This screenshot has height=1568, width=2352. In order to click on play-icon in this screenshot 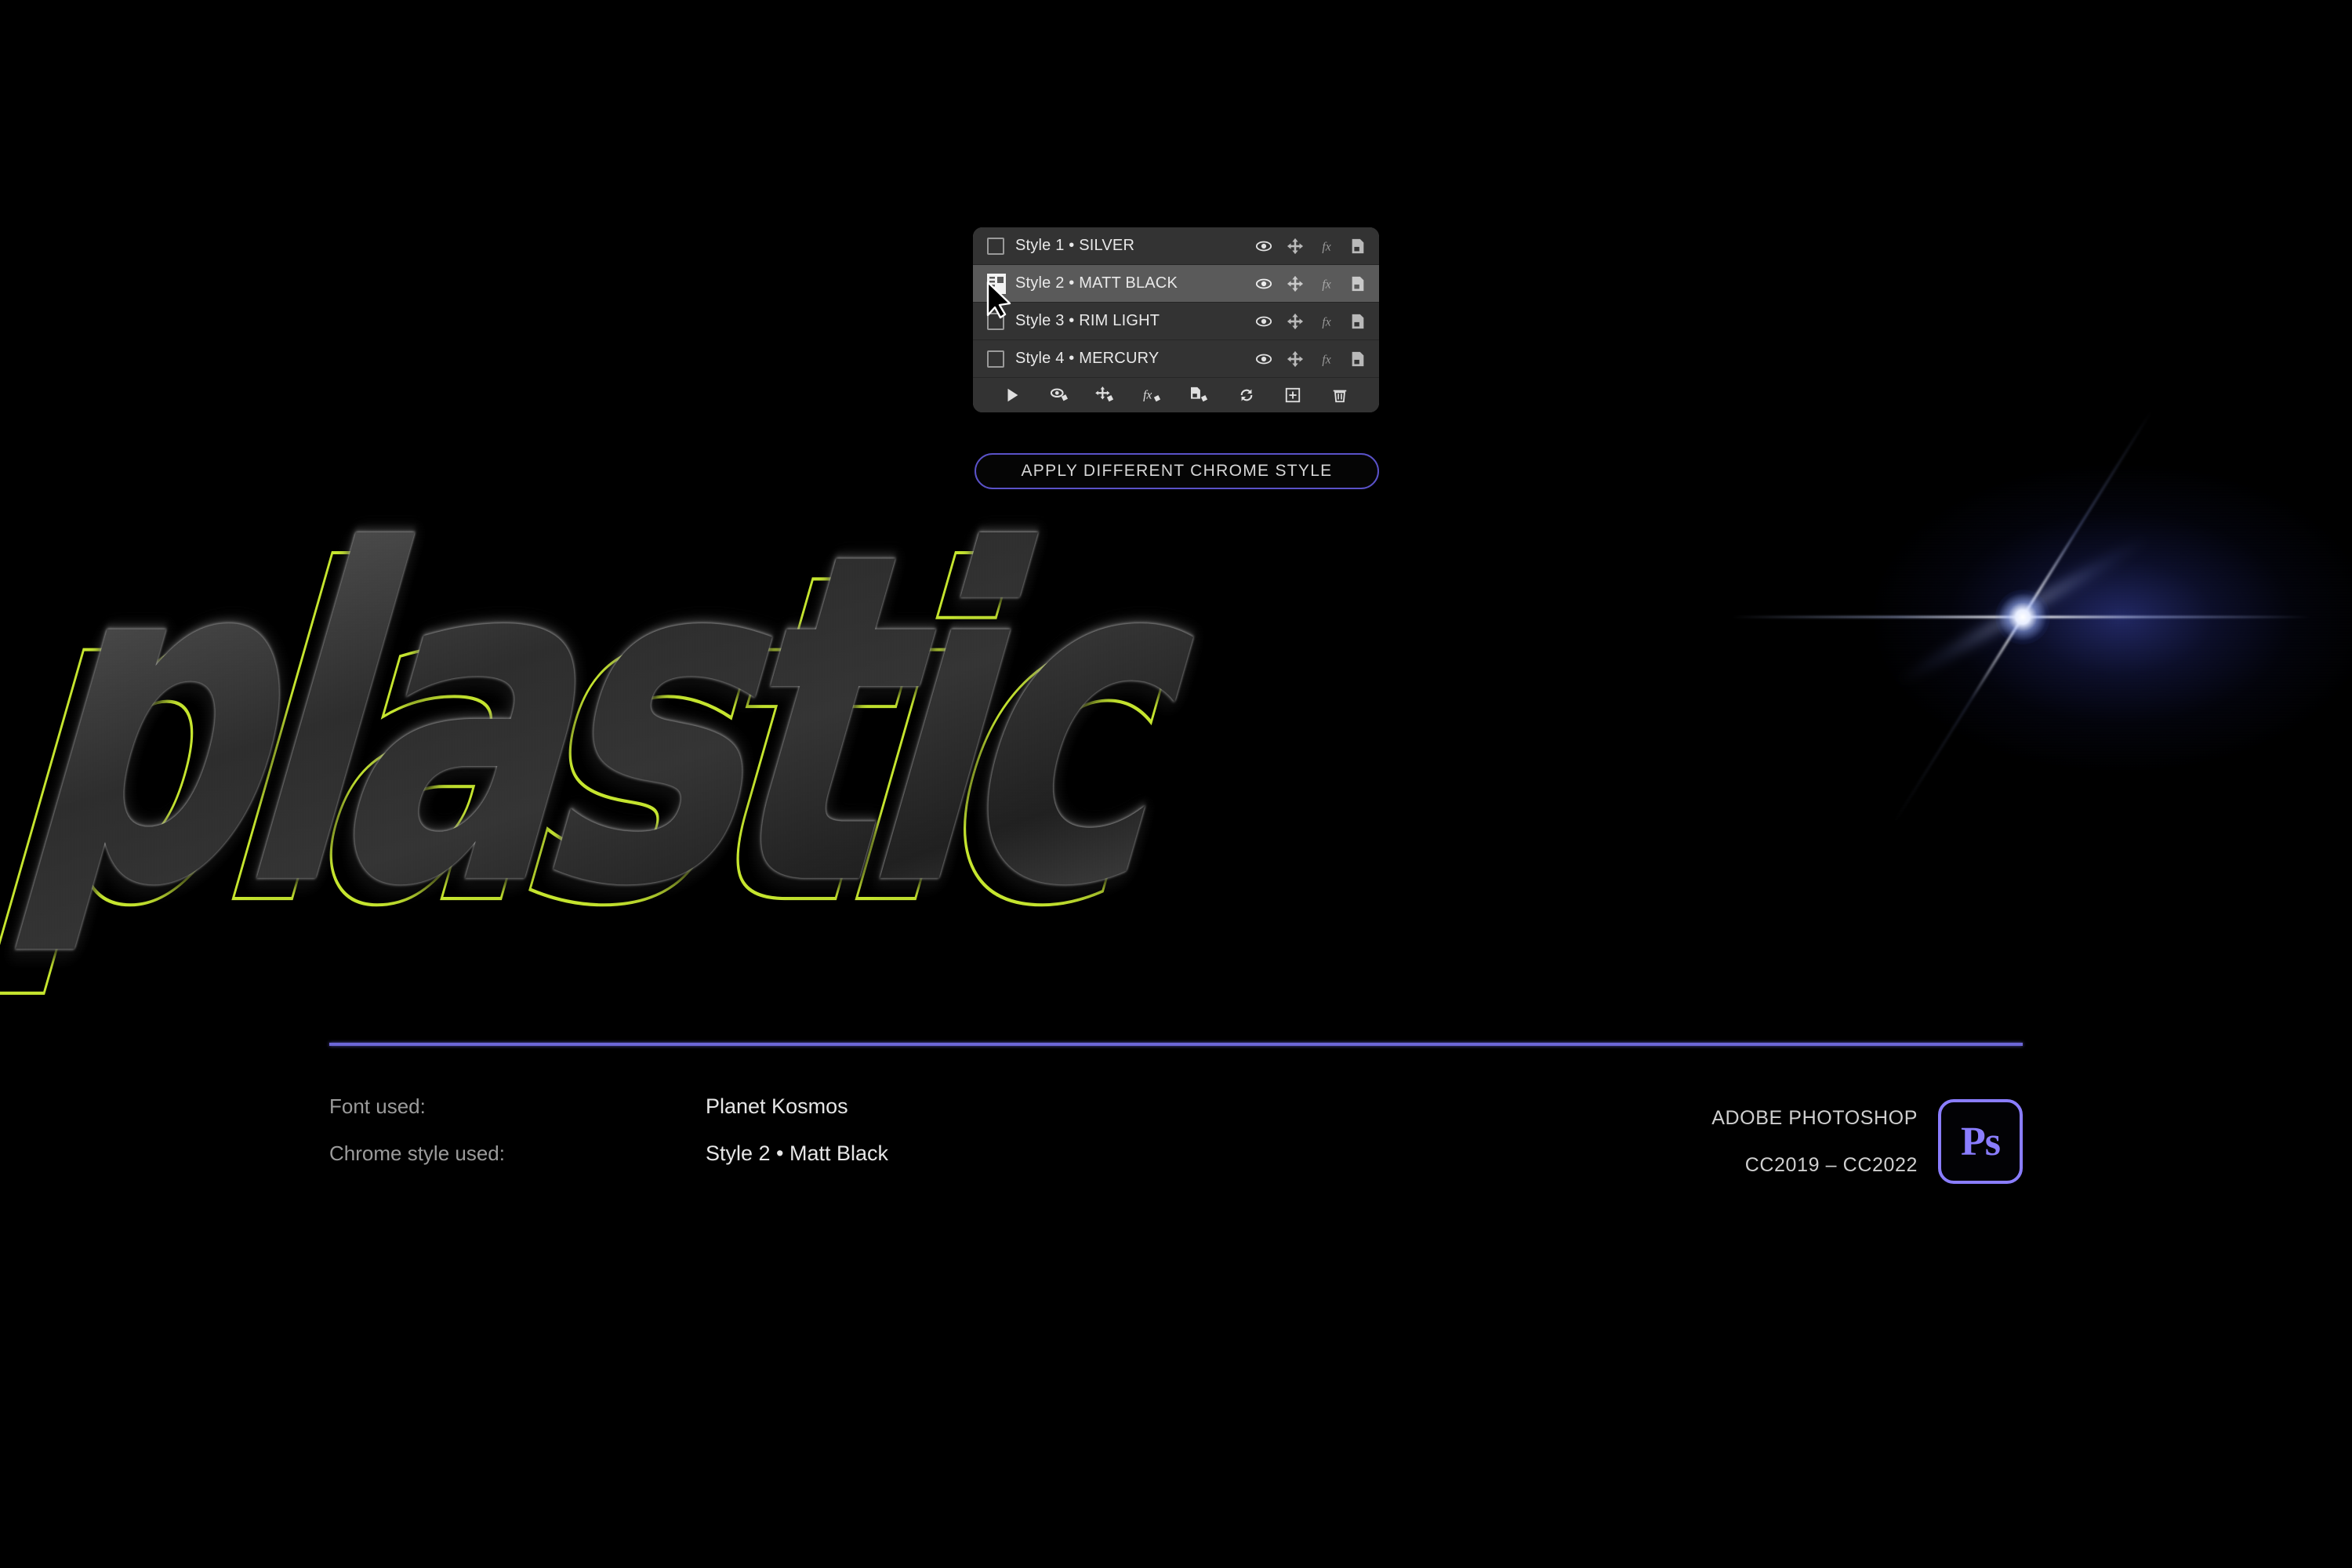, I will do `click(1012, 395)`.